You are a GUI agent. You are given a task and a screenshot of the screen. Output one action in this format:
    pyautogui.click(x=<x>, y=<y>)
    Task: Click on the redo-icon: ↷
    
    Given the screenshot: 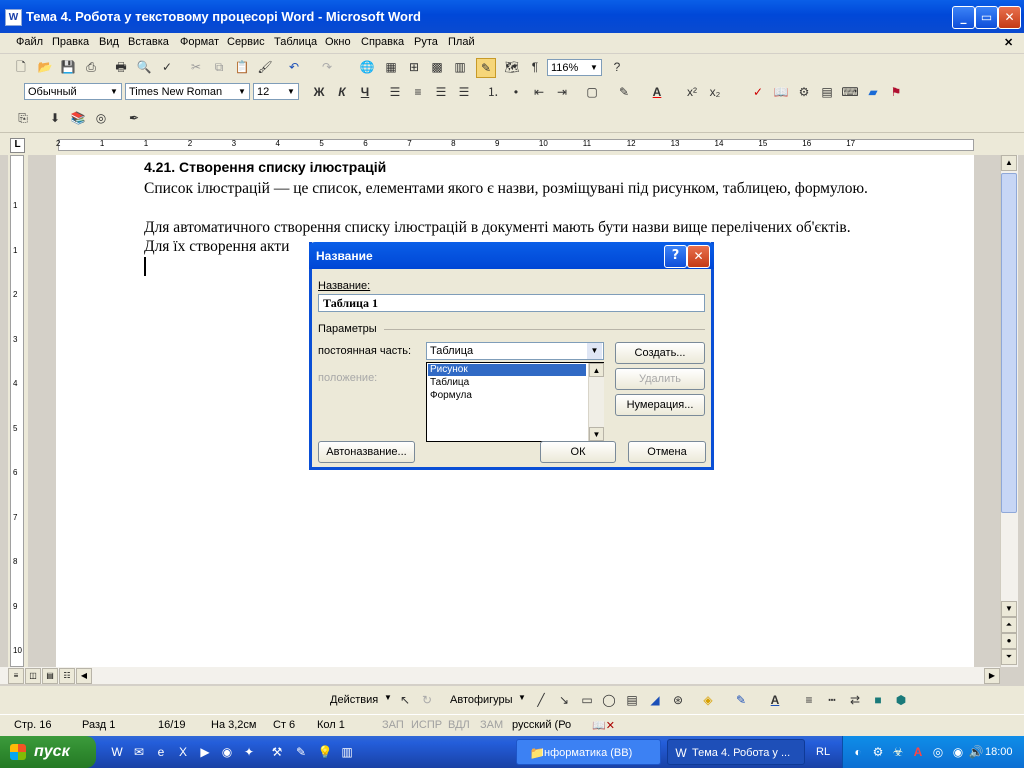 What is the action you would take?
    pyautogui.click(x=327, y=67)
    